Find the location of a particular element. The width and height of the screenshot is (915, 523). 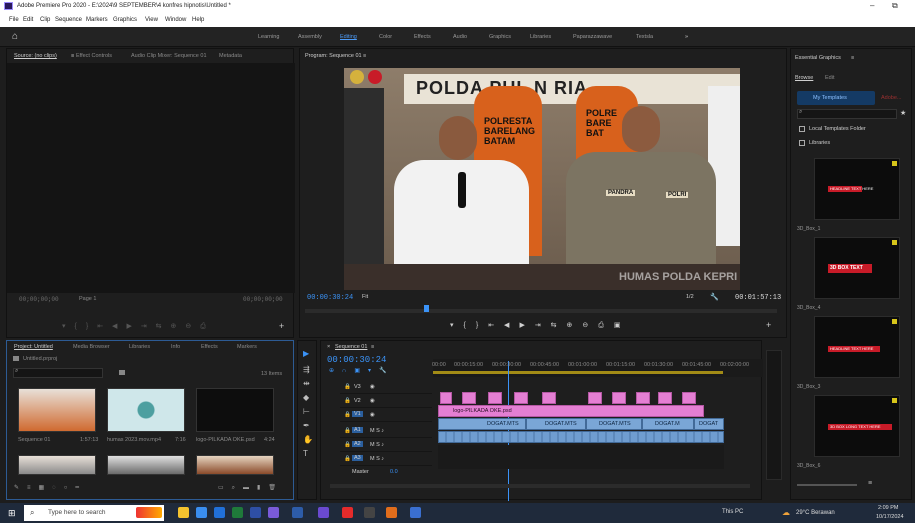

tab-metadata: Metadata is located at coordinates (230, 56).